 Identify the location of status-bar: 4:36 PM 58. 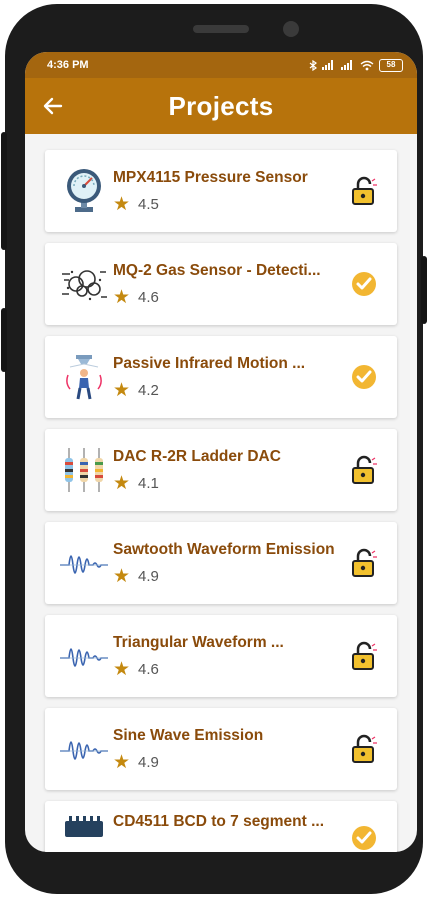
(221, 65).